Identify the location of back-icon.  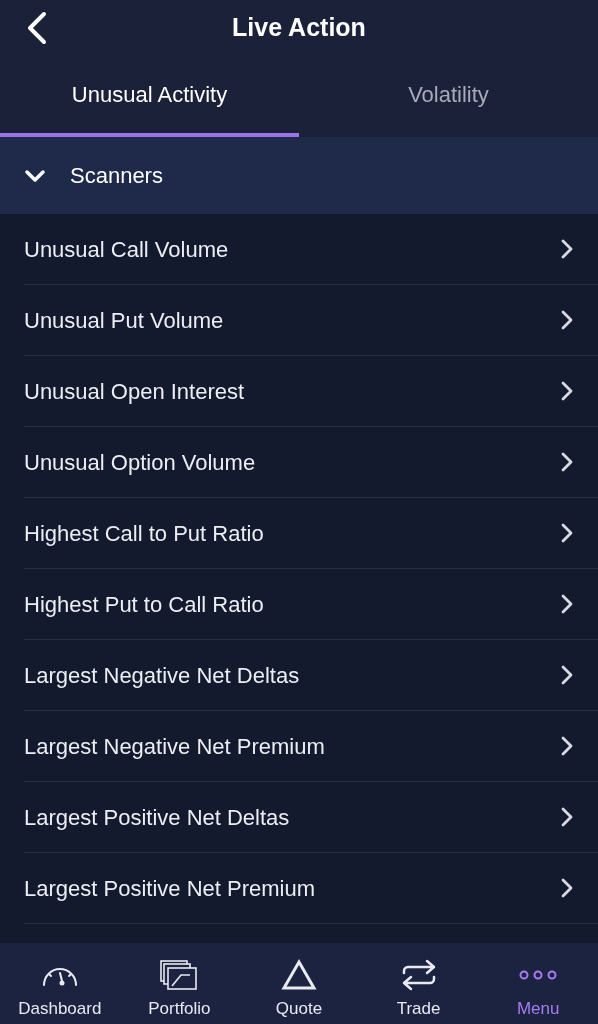
(37, 27).